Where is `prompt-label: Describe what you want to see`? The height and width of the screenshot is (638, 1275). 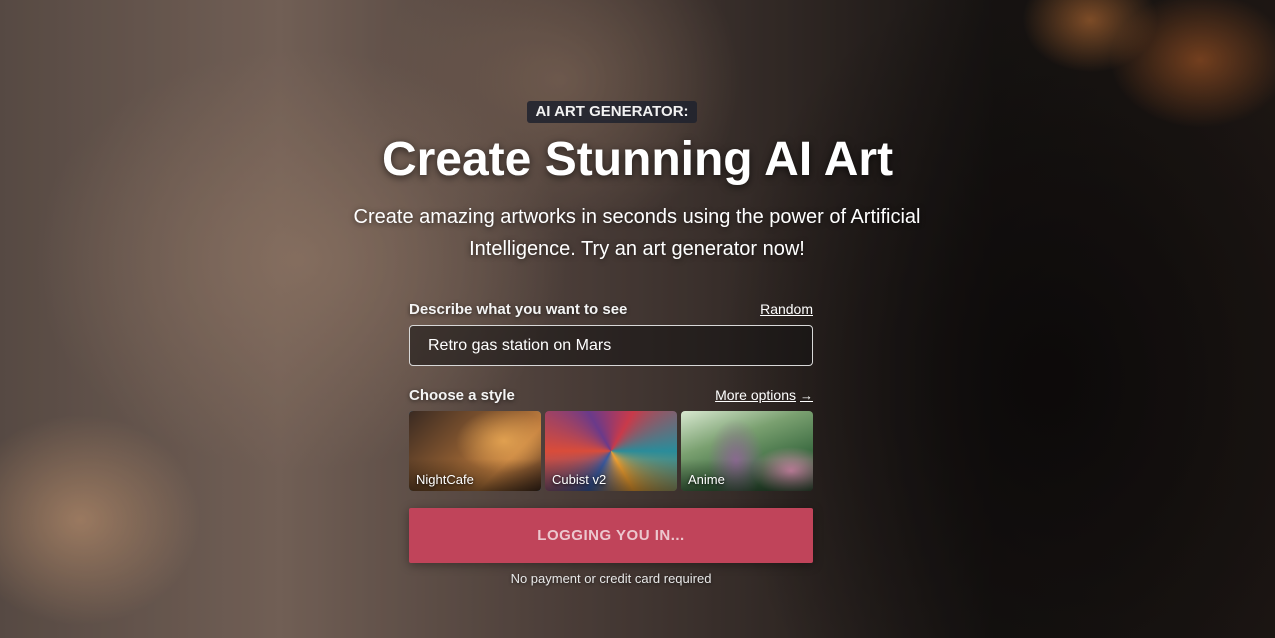 prompt-label: Describe what you want to see is located at coordinates (518, 309).